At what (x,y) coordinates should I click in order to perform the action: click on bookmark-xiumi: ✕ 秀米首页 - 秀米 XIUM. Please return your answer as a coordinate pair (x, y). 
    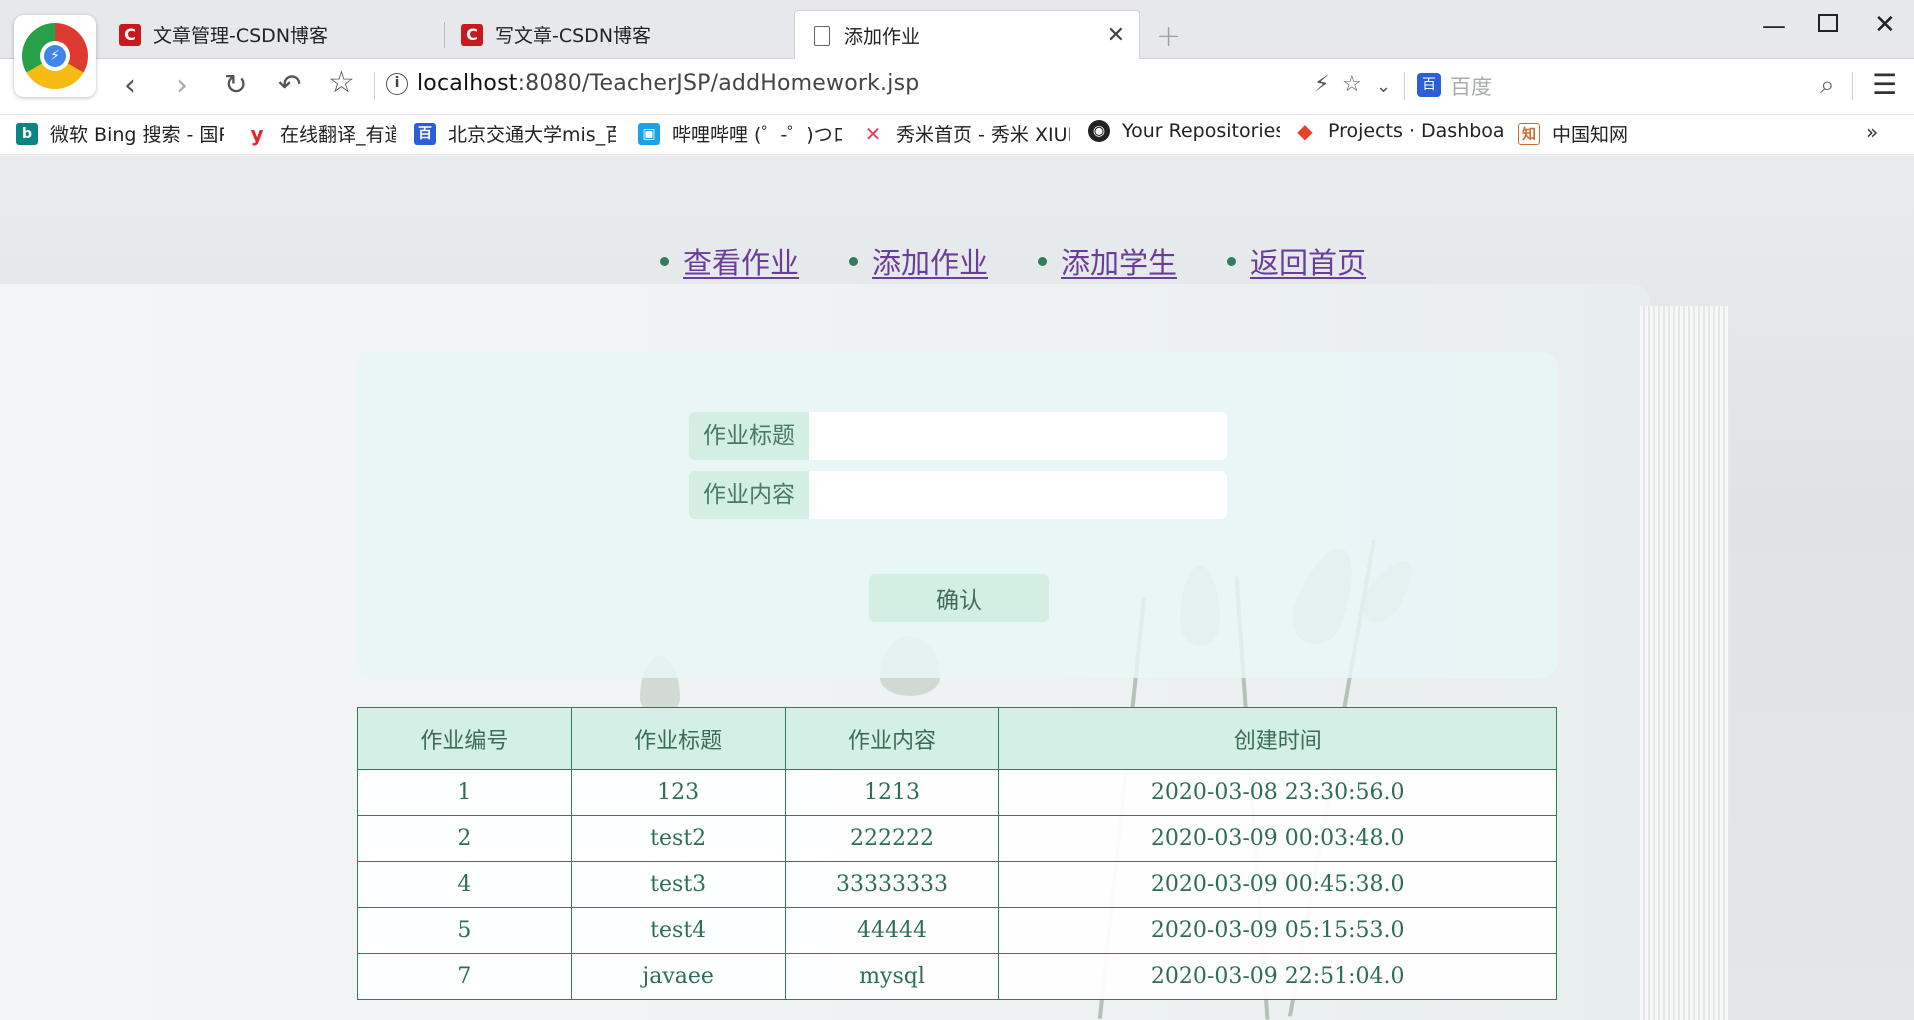
    Looking at the image, I should click on (966, 133).